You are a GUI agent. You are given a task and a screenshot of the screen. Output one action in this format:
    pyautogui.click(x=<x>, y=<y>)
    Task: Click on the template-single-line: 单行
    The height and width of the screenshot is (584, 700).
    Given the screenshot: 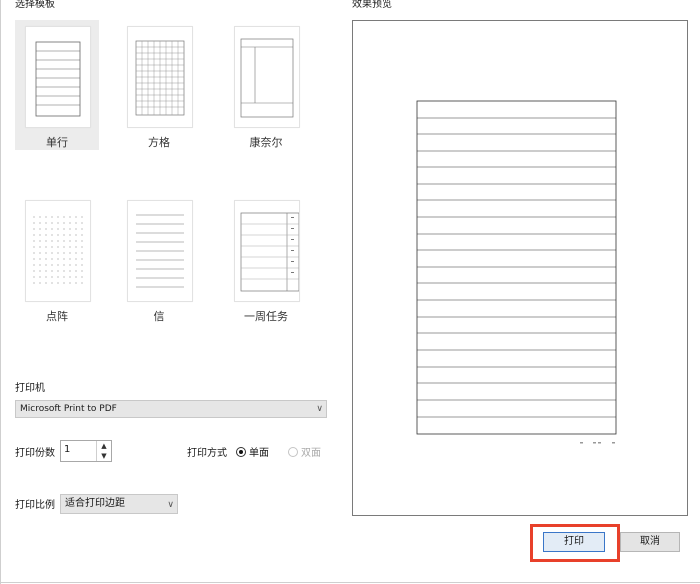 What is the action you would take?
    pyautogui.click(x=57, y=85)
    